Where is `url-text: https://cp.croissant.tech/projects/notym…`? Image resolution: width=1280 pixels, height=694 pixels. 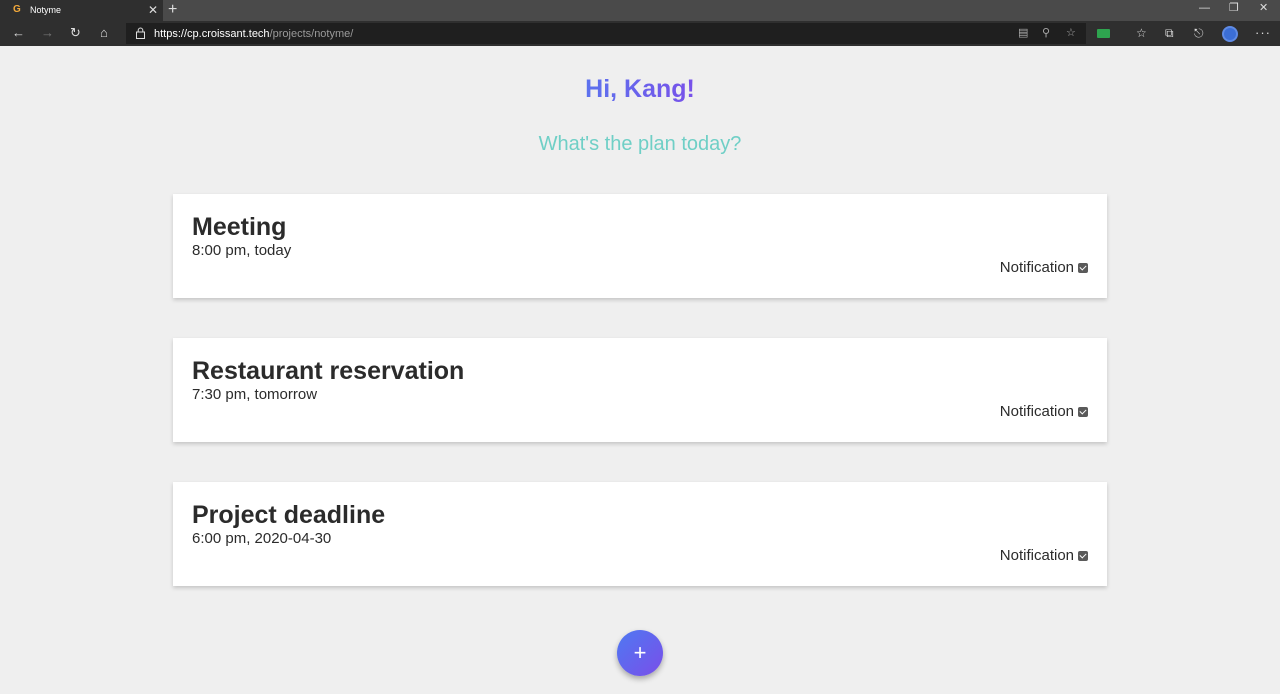 url-text: https://cp.croissant.tech/projects/notym… is located at coordinates (253, 34).